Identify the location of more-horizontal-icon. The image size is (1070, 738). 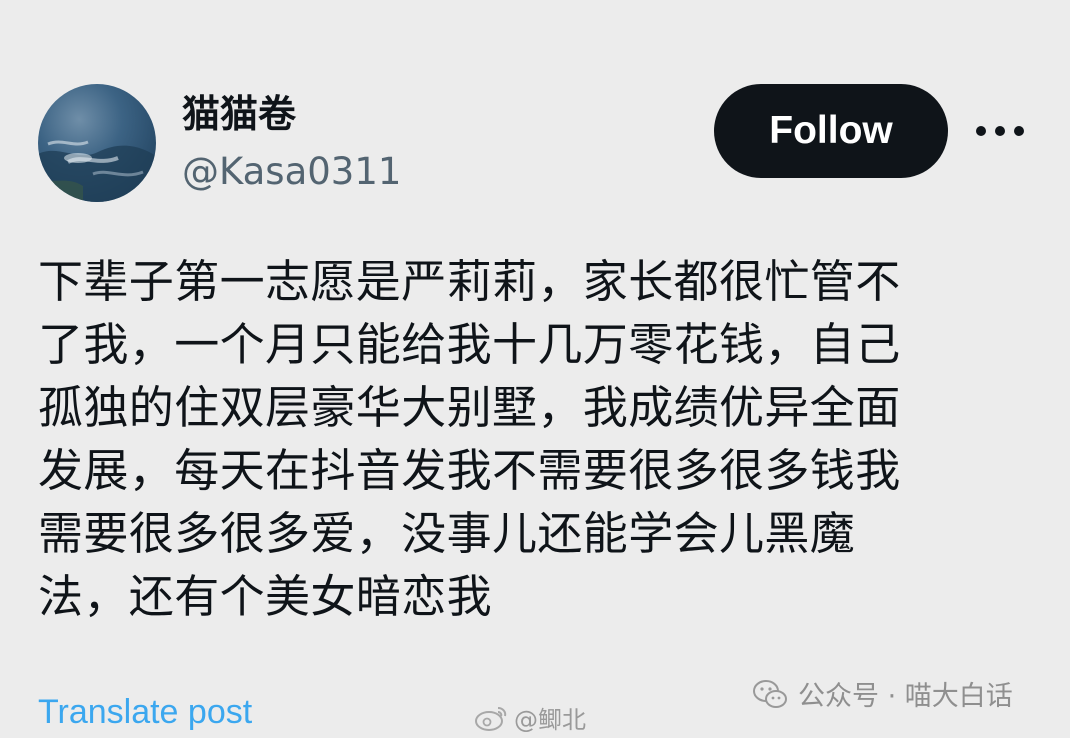
(1000, 131).